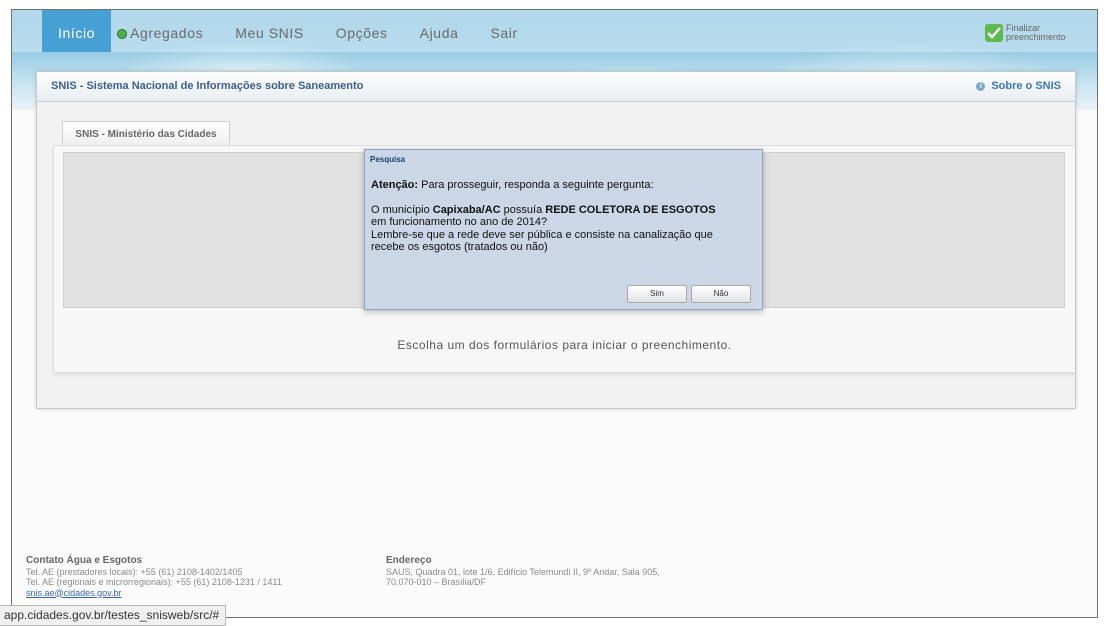  What do you see at coordinates (146, 133) in the screenshot?
I see `tab-ministerio-cidades: SNIS - Ministério das Cidades` at bounding box center [146, 133].